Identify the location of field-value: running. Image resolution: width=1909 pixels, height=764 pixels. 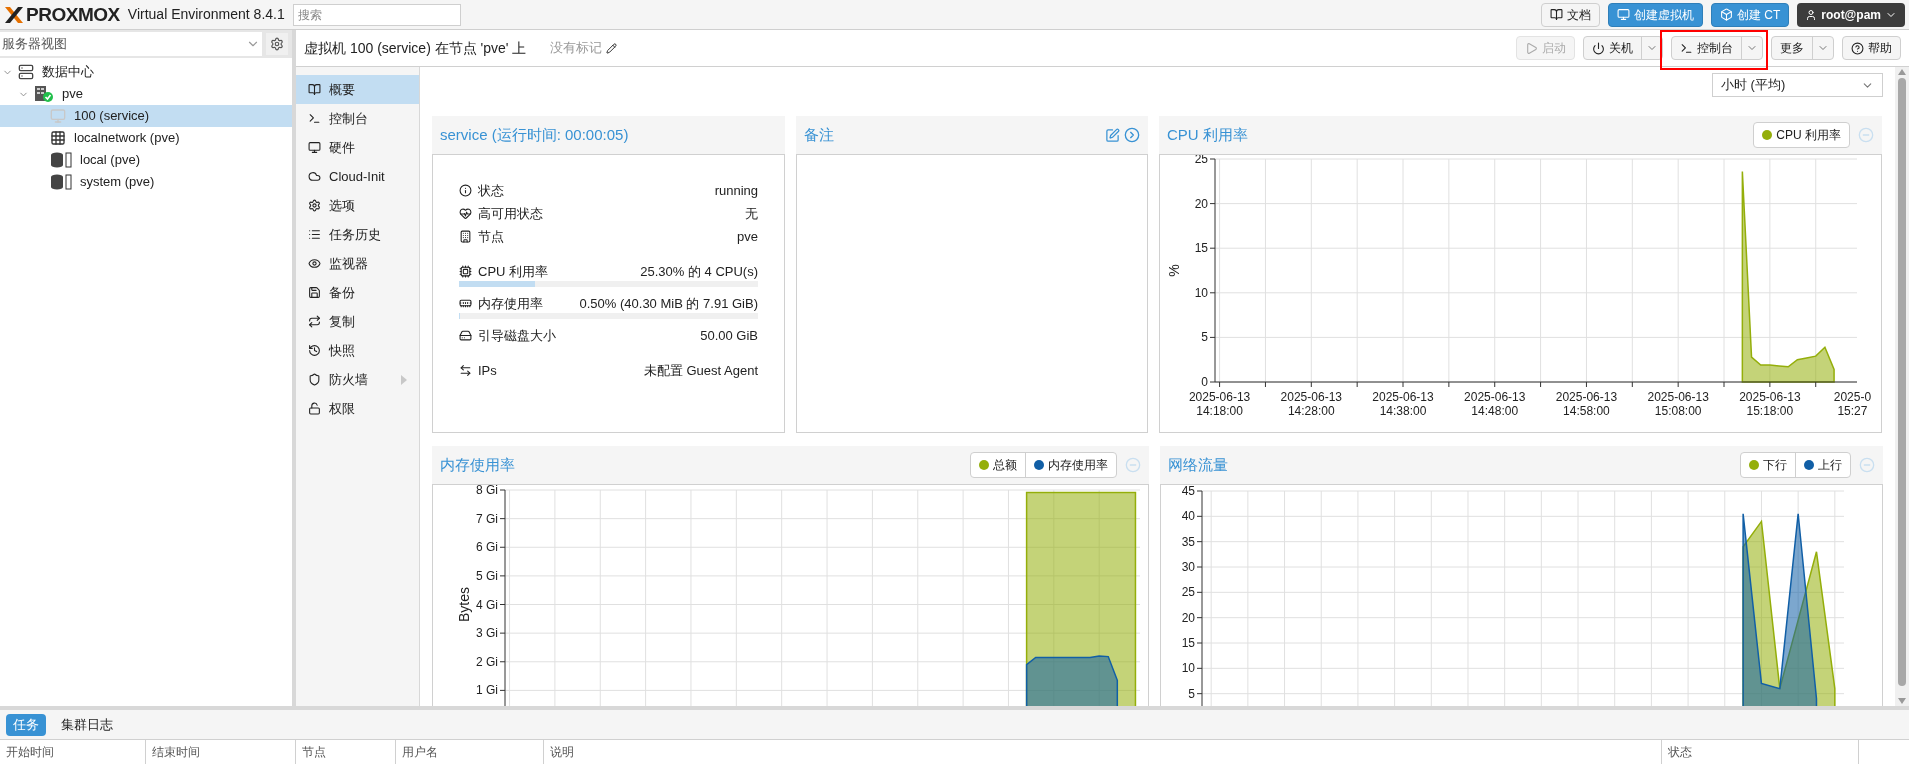
(736, 190).